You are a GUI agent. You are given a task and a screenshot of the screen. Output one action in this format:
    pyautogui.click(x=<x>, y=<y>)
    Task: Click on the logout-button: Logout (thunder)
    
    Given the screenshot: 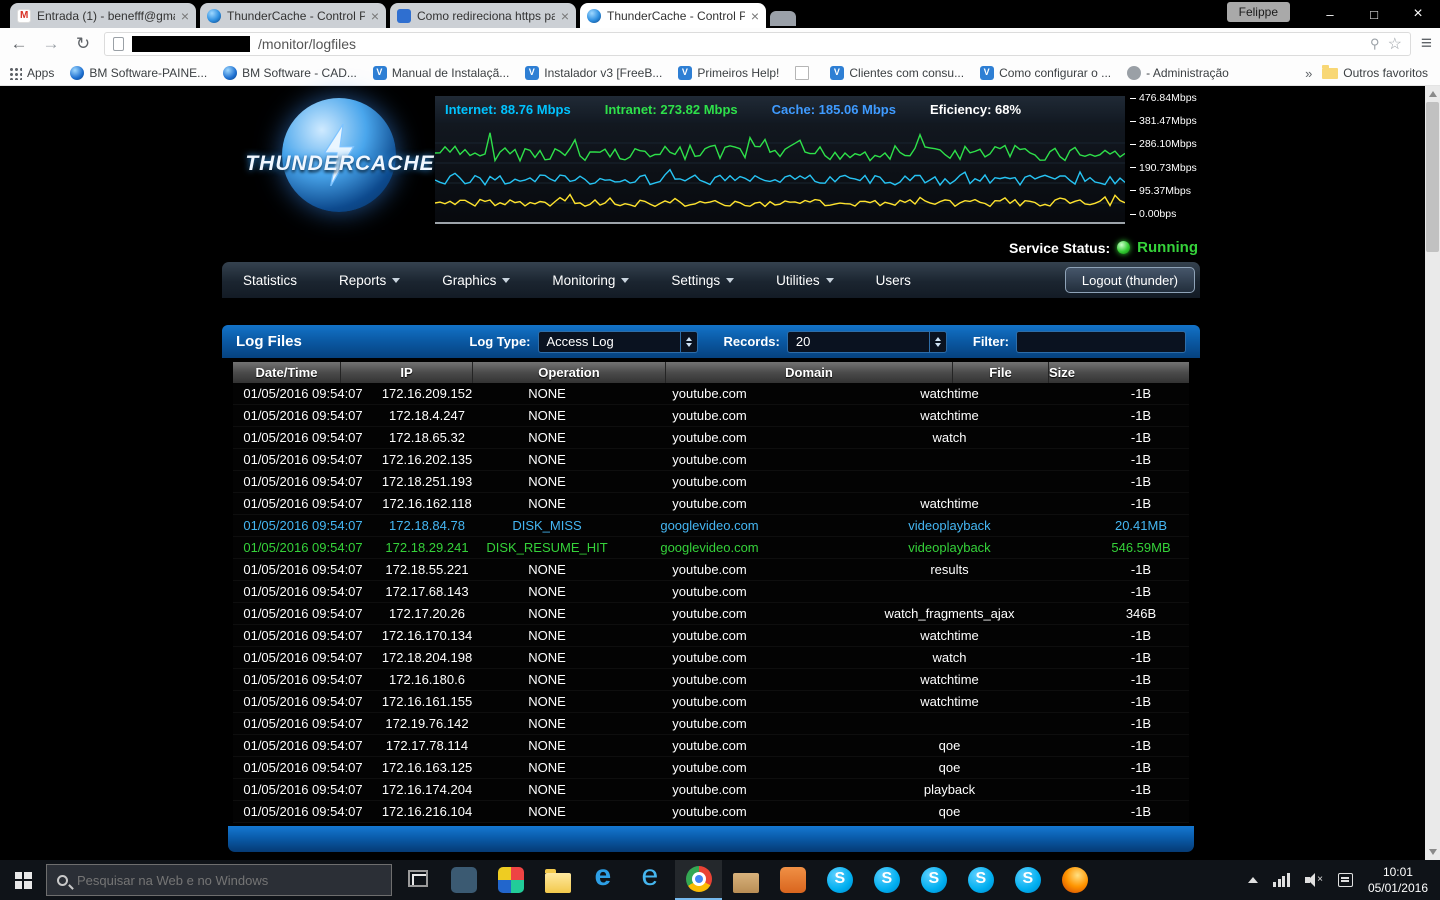 What is the action you would take?
    pyautogui.click(x=1129, y=280)
    